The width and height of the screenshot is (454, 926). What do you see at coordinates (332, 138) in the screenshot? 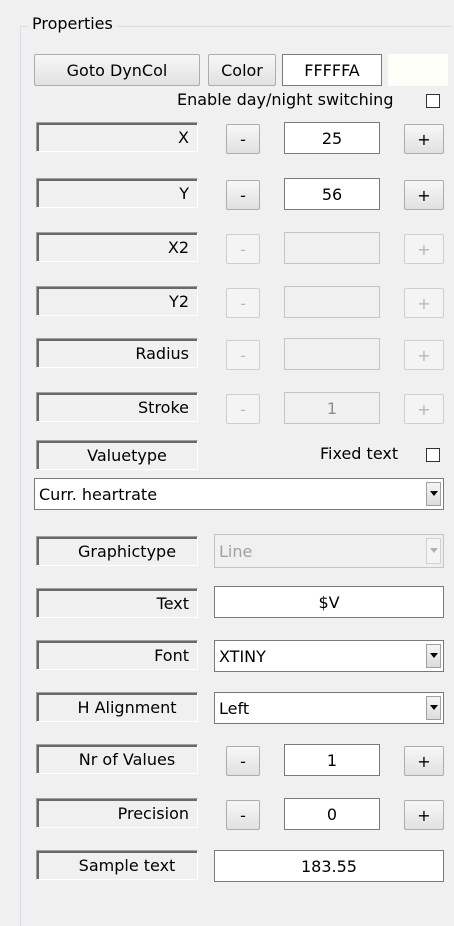
I see `x-value-field: 25` at bounding box center [332, 138].